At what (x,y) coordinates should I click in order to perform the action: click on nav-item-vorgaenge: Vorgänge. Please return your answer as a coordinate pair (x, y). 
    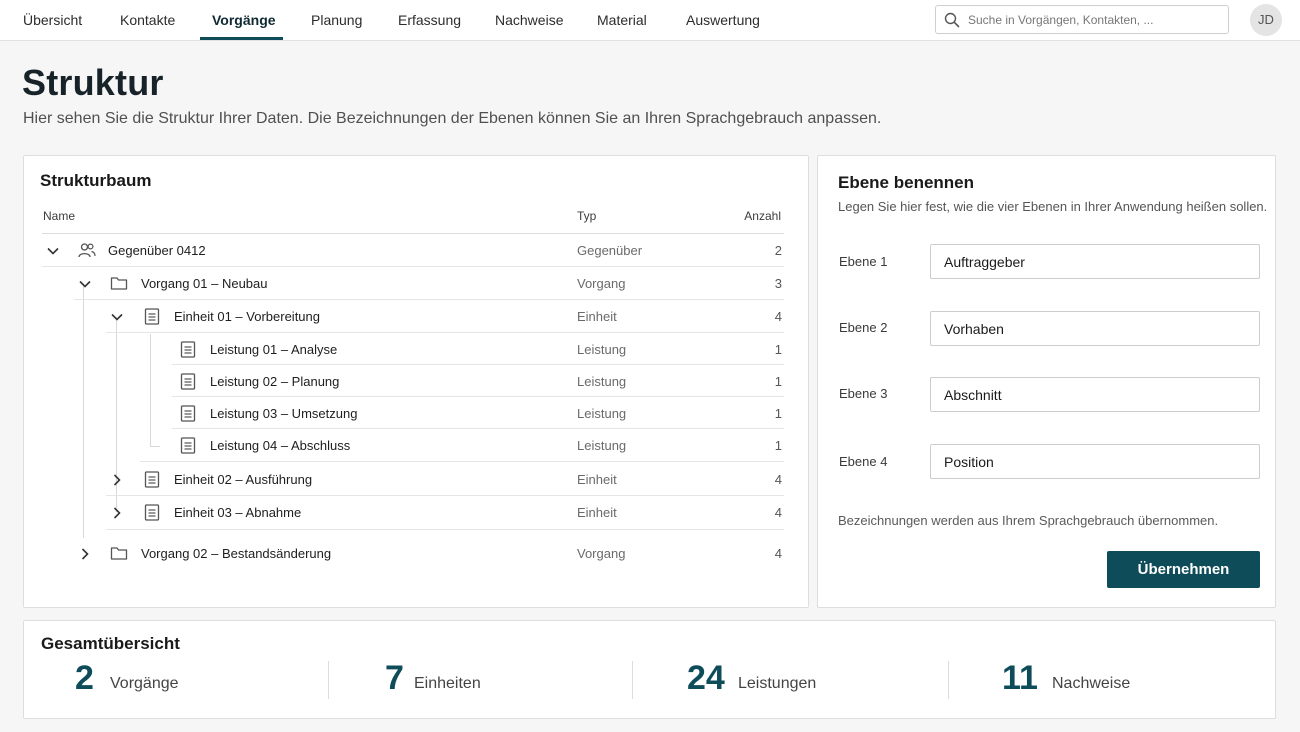
    Looking at the image, I should click on (244, 20).